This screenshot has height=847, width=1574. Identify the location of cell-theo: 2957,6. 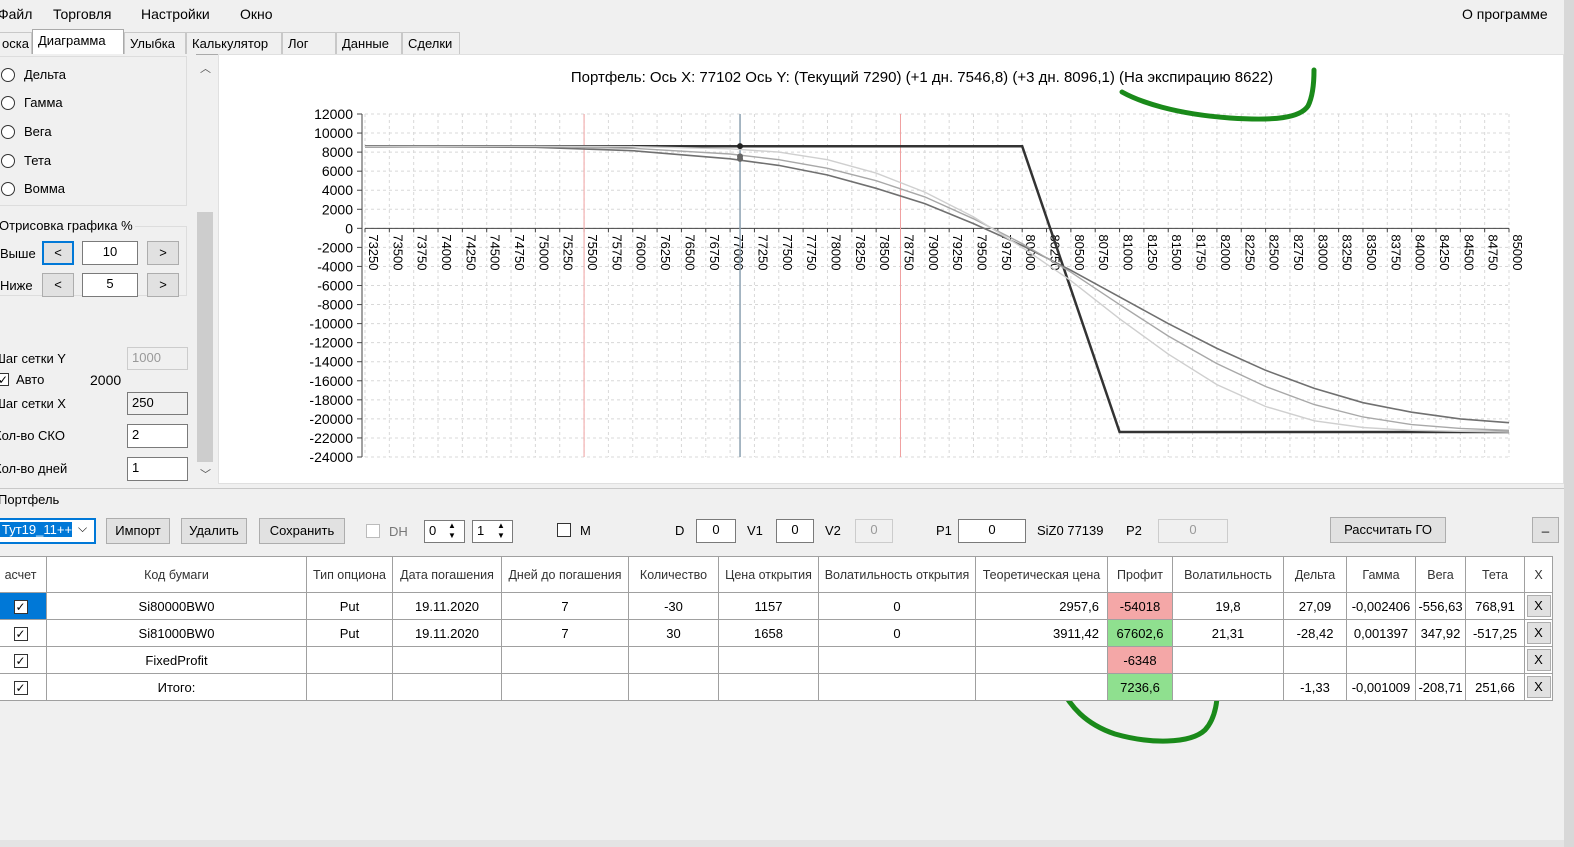
(1041, 606).